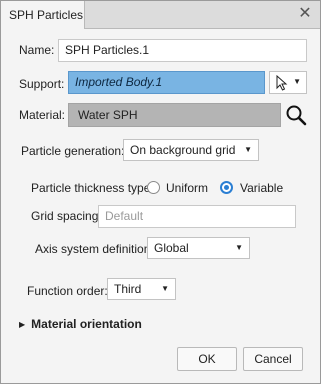 The image size is (321, 384). I want to click on close-icon: ✕, so click(305, 14).